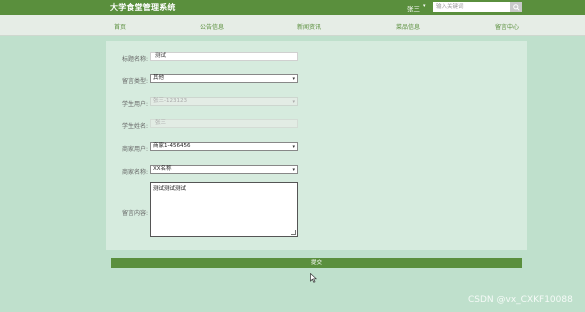  Describe the element at coordinates (134, 81) in the screenshot. I see `type-label: 留言类型:` at that location.